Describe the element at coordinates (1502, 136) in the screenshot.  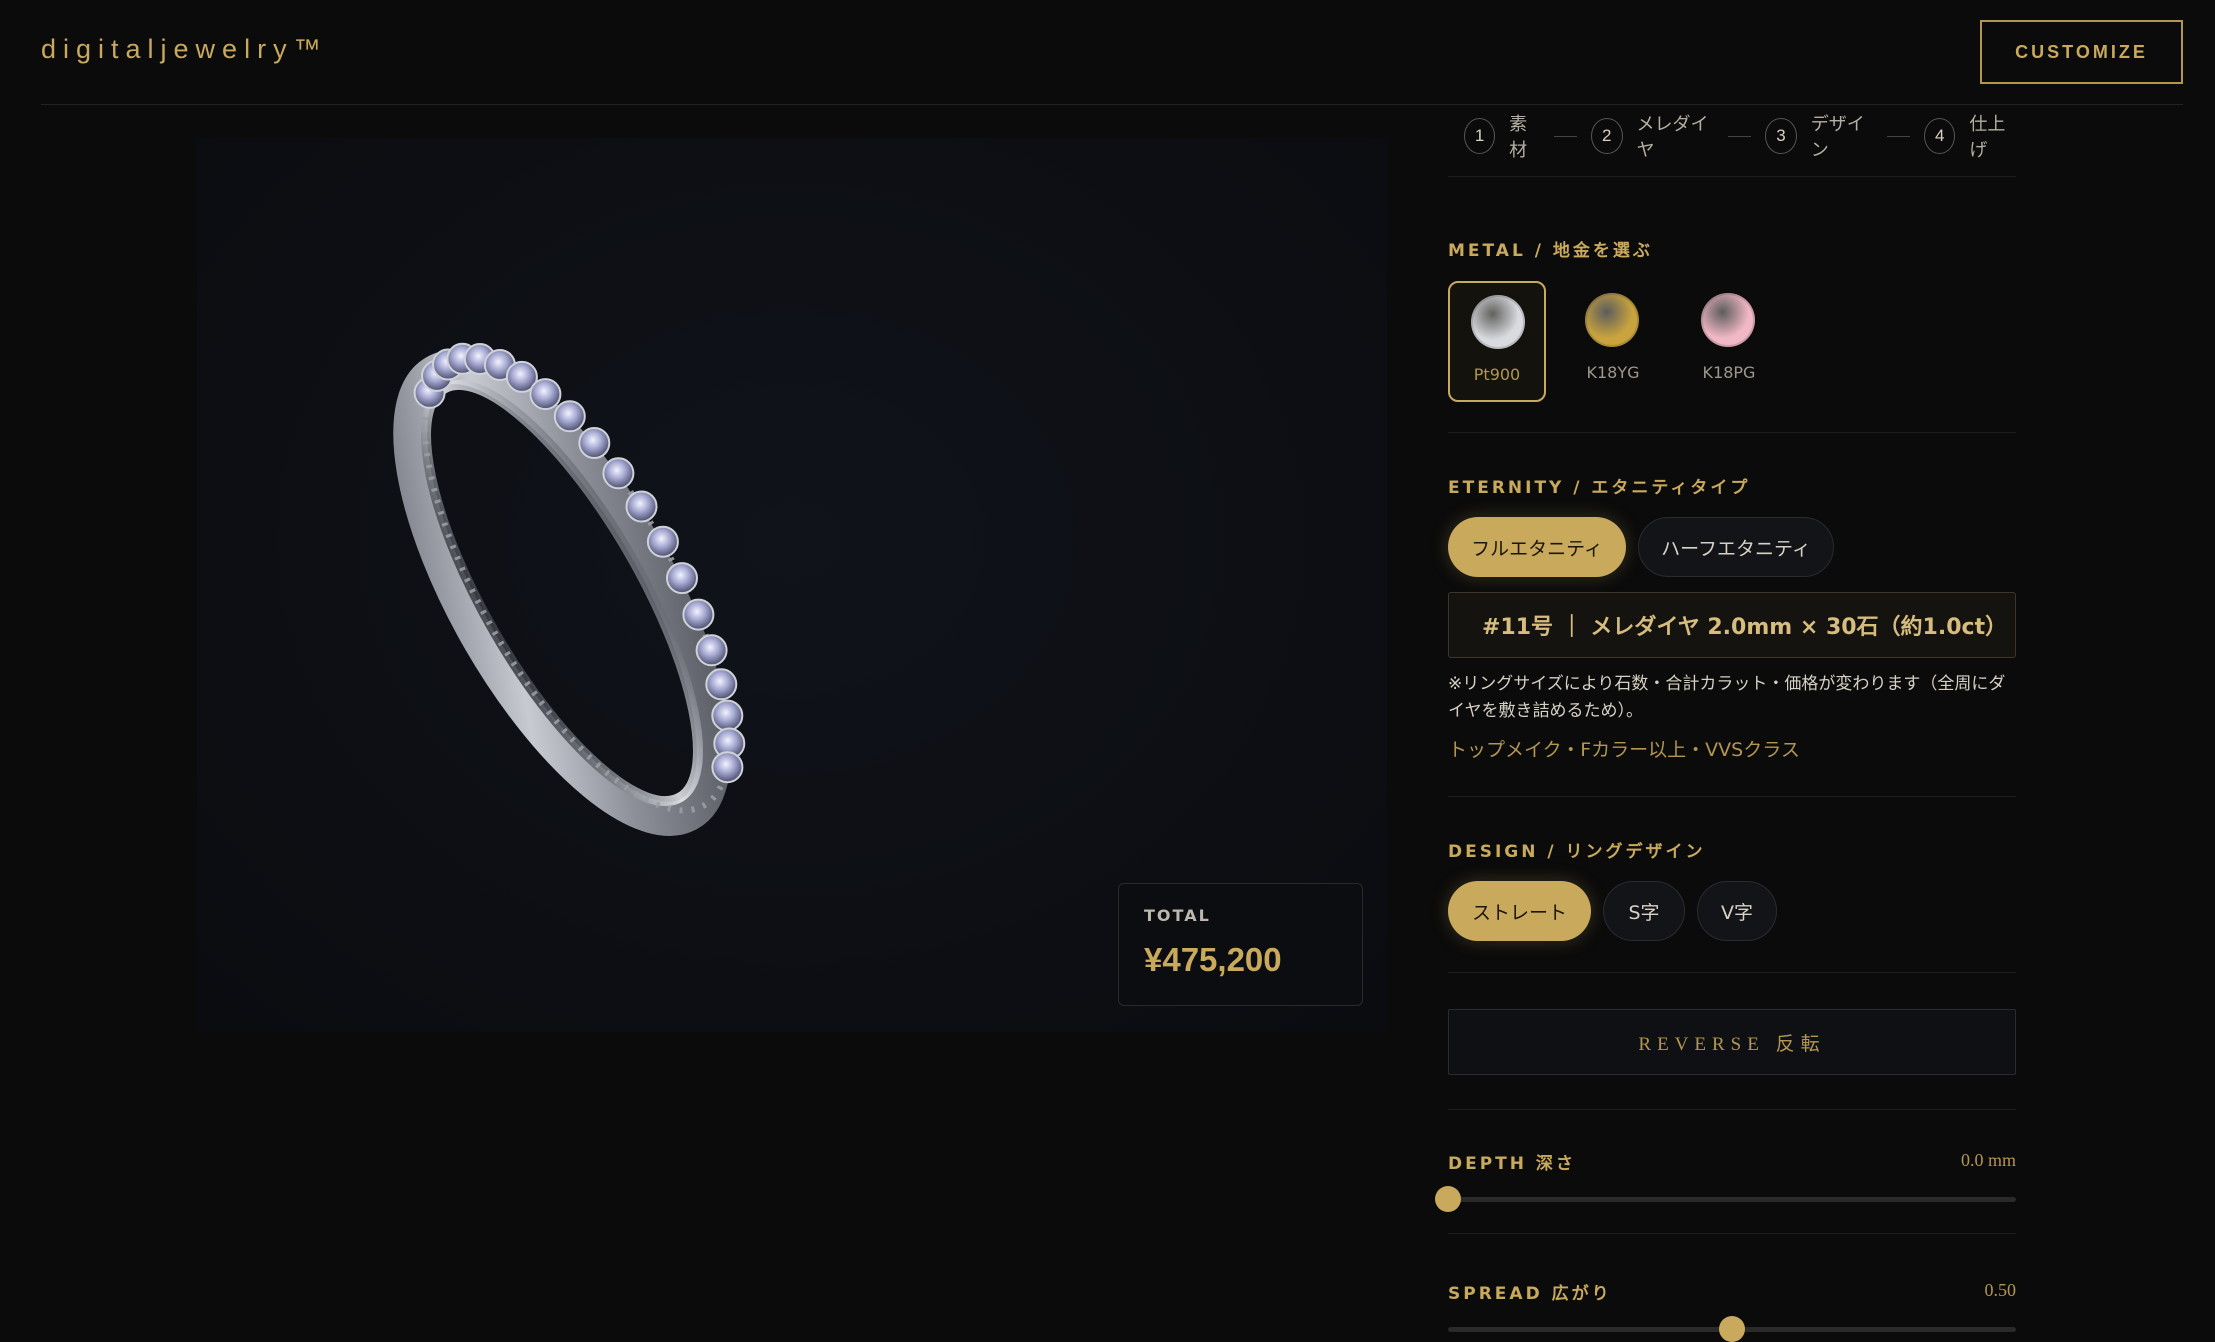
I see `step-1: 1 素材` at that location.